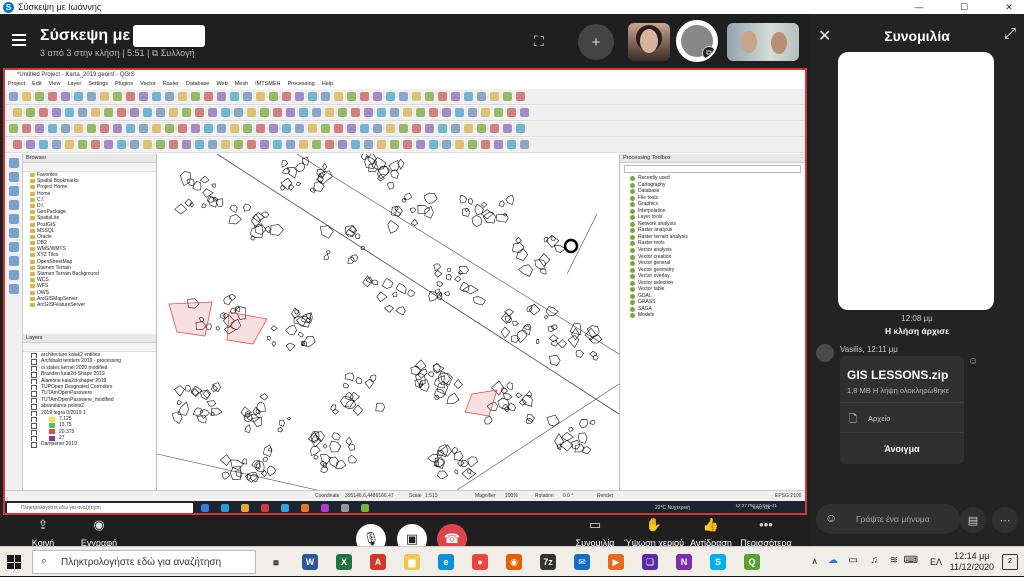 The height and width of the screenshot is (577, 1024). What do you see at coordinates (301, 84) in the screenshot?
I see `qgis-menu-item: Processing` at bounding box center [301, 84].